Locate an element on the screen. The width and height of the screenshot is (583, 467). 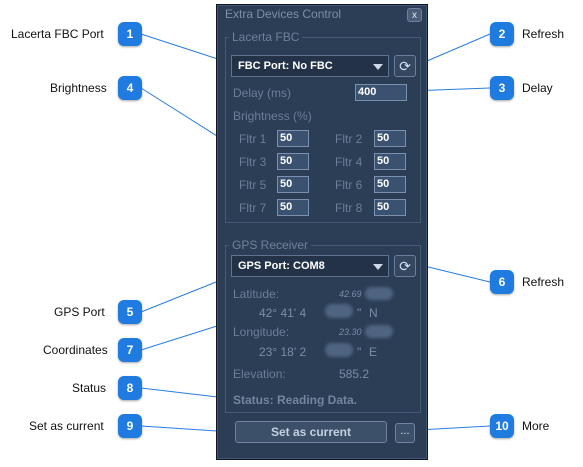
filter-2-input: 50 is located at coordinates (390, 138).